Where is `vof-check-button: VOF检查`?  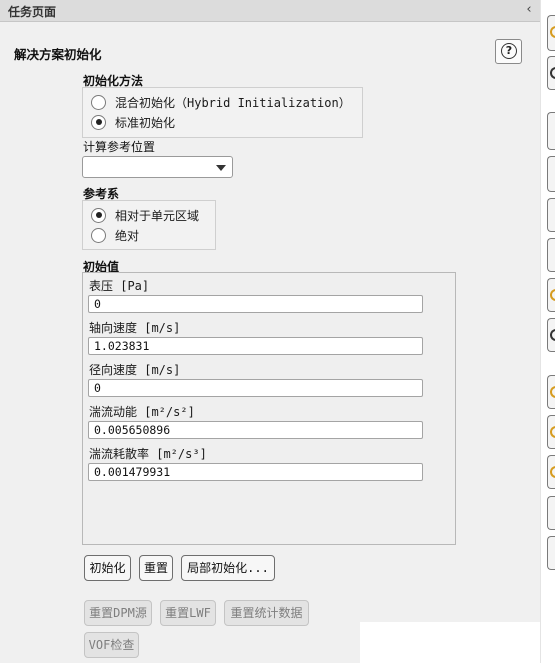 vof-check-button: VOF检查 is located at coordinates (111, 645).